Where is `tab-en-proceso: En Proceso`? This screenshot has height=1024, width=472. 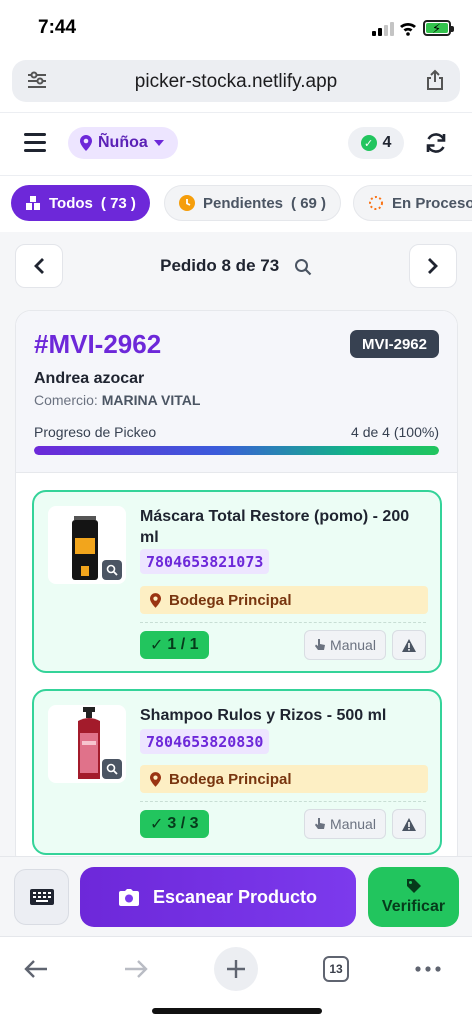
tab-en-proceso: En Proceso is located at coordinates (412, 203).